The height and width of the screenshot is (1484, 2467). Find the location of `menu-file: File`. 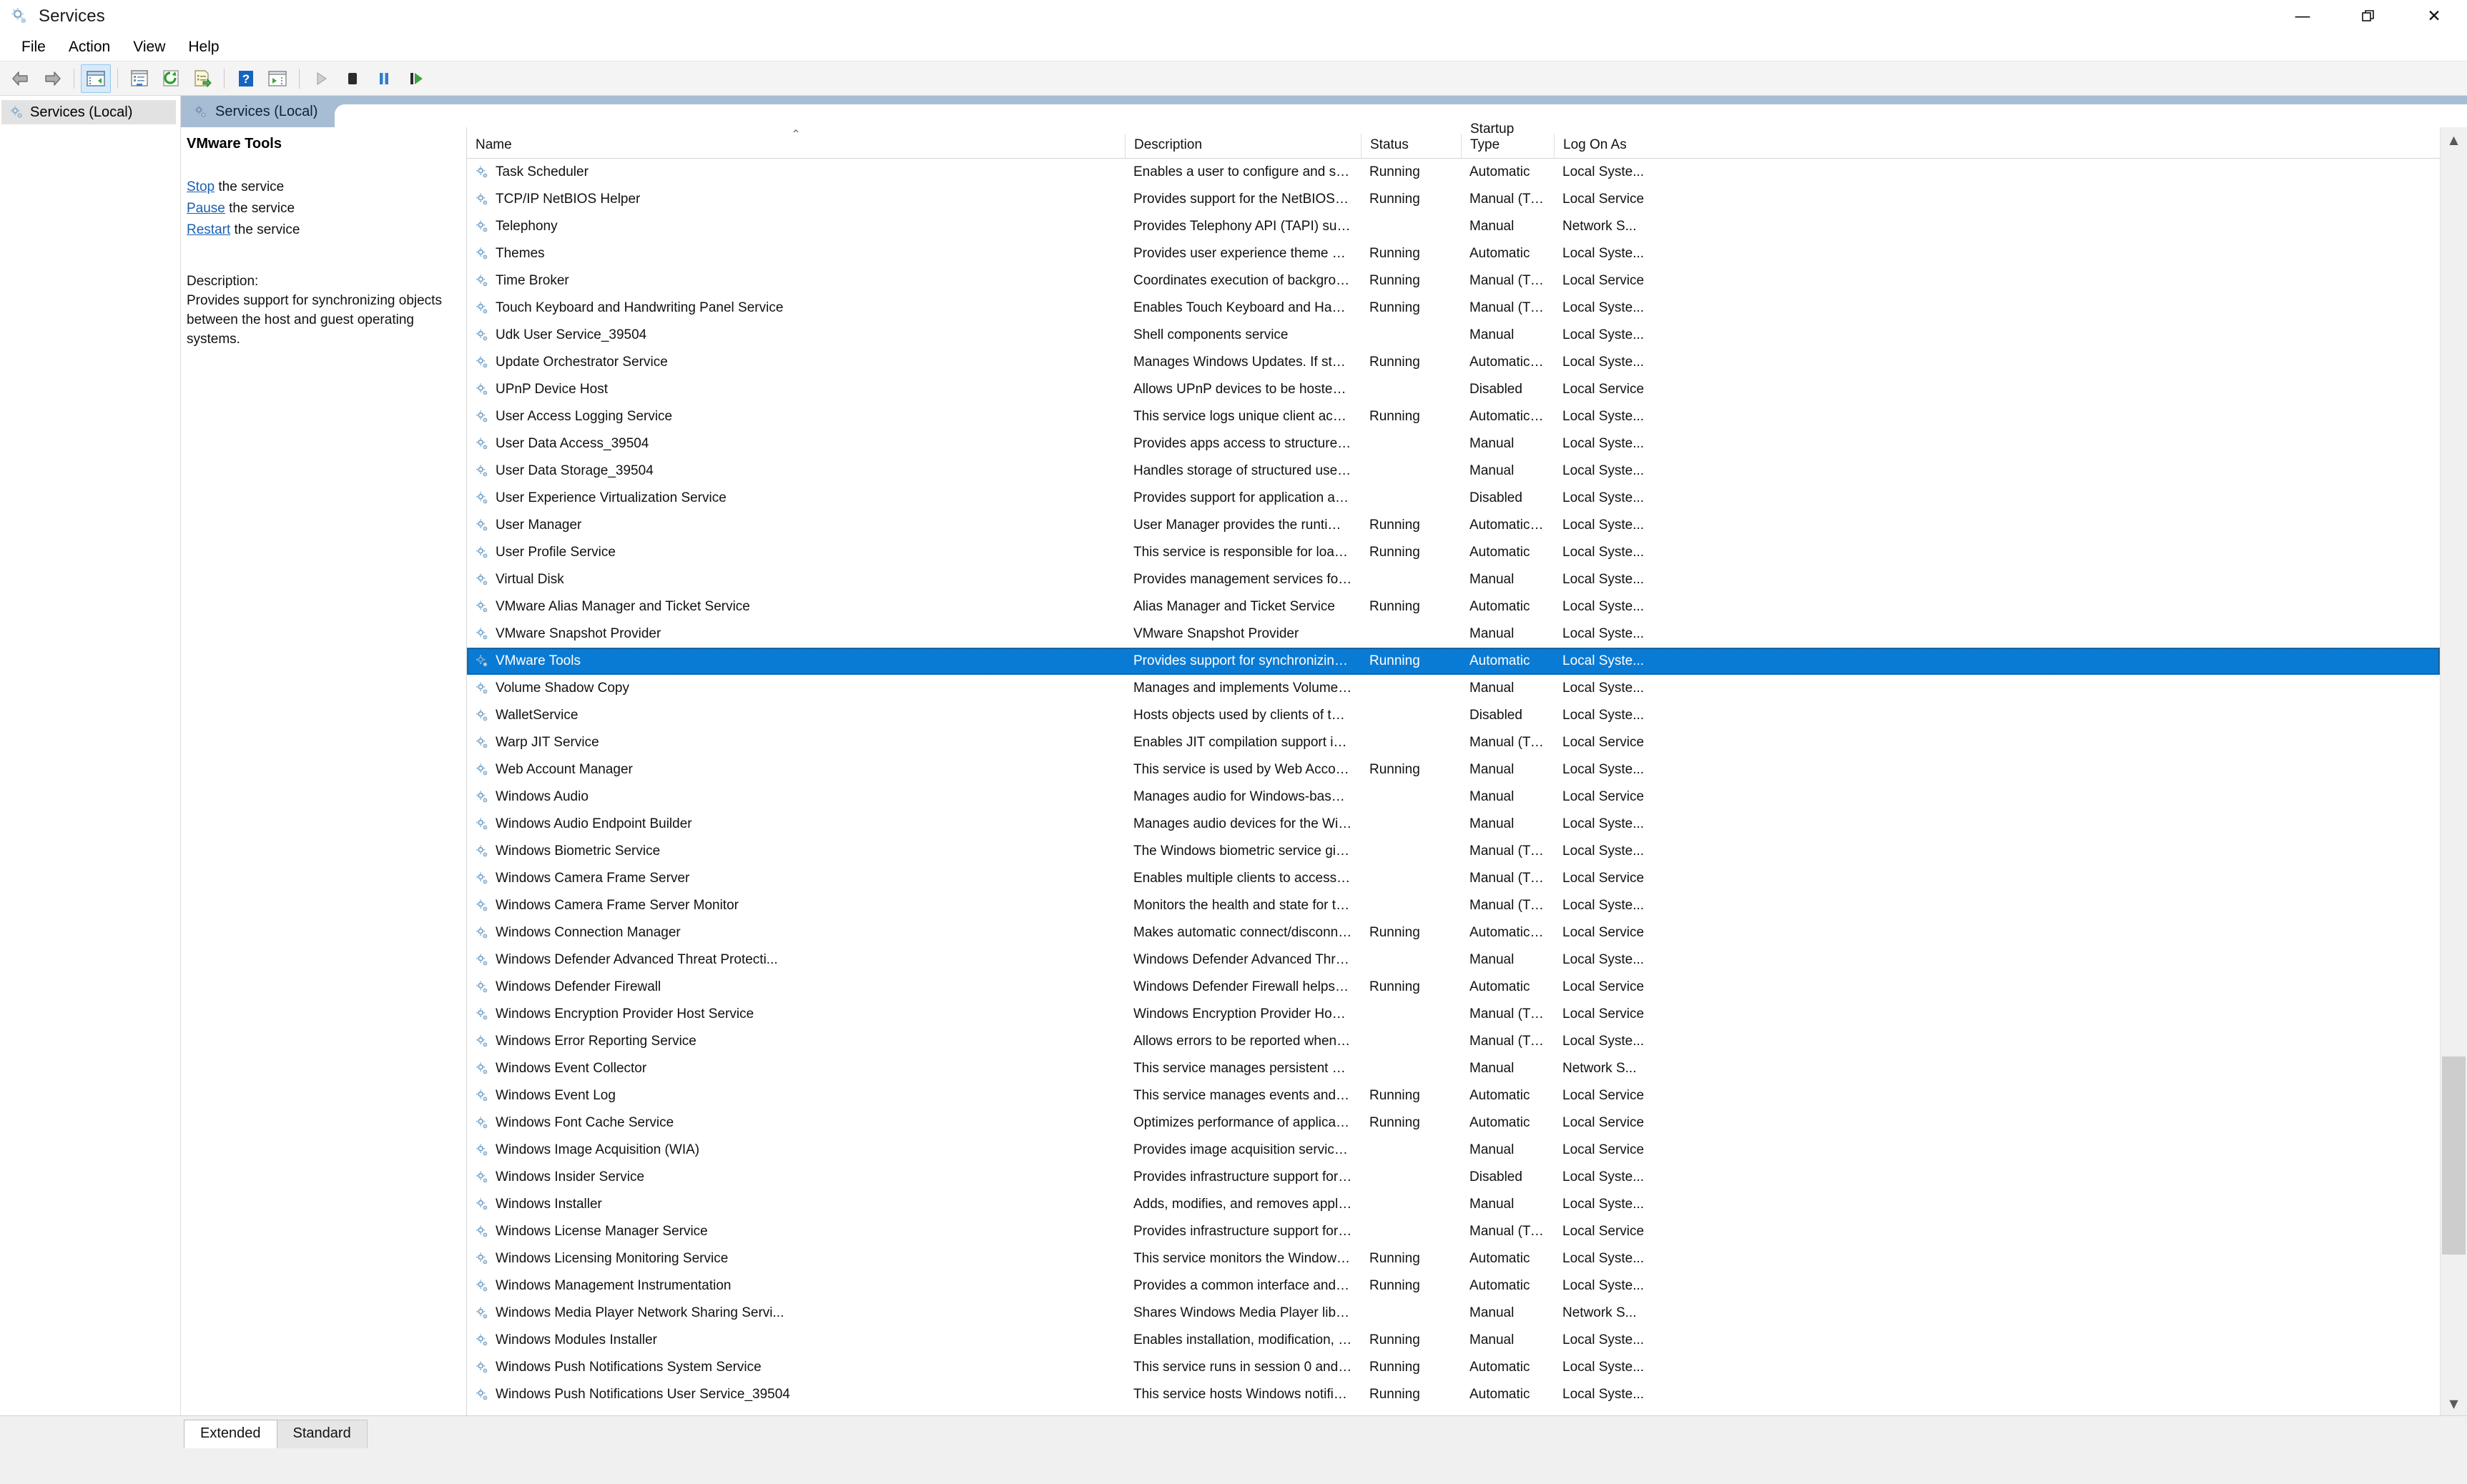

menu-file: File is located at coordinates (33, 47).